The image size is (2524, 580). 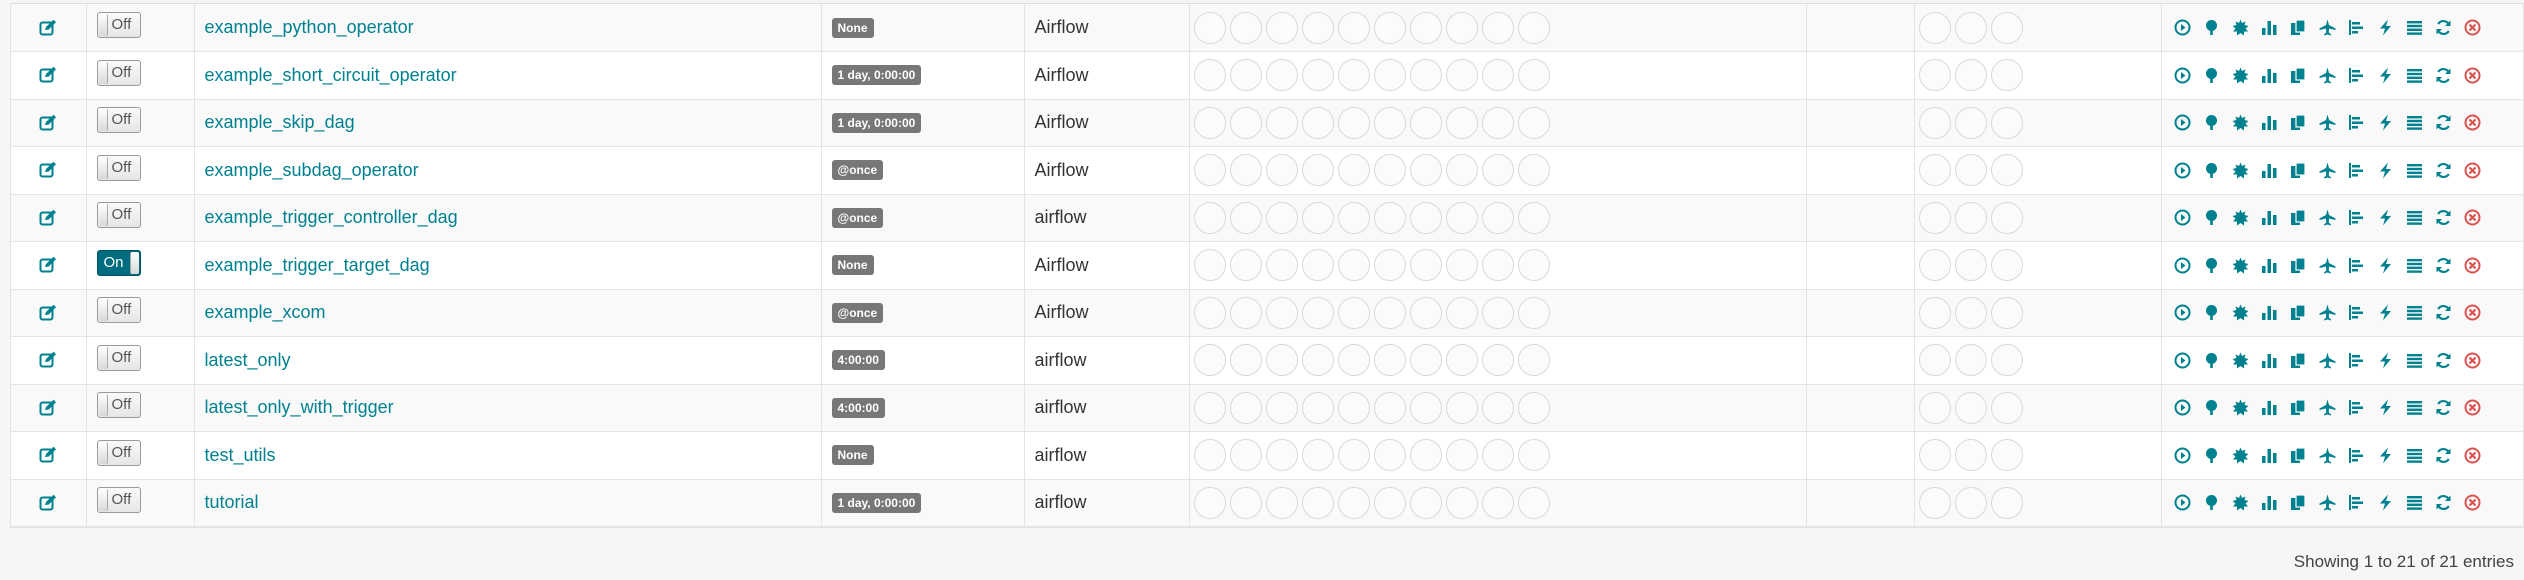 What do you see at coordinates (299, 407) in the screenshot?
I see `dag-name-link: latest_only_with_trigger` at bounding box center [299, 407].